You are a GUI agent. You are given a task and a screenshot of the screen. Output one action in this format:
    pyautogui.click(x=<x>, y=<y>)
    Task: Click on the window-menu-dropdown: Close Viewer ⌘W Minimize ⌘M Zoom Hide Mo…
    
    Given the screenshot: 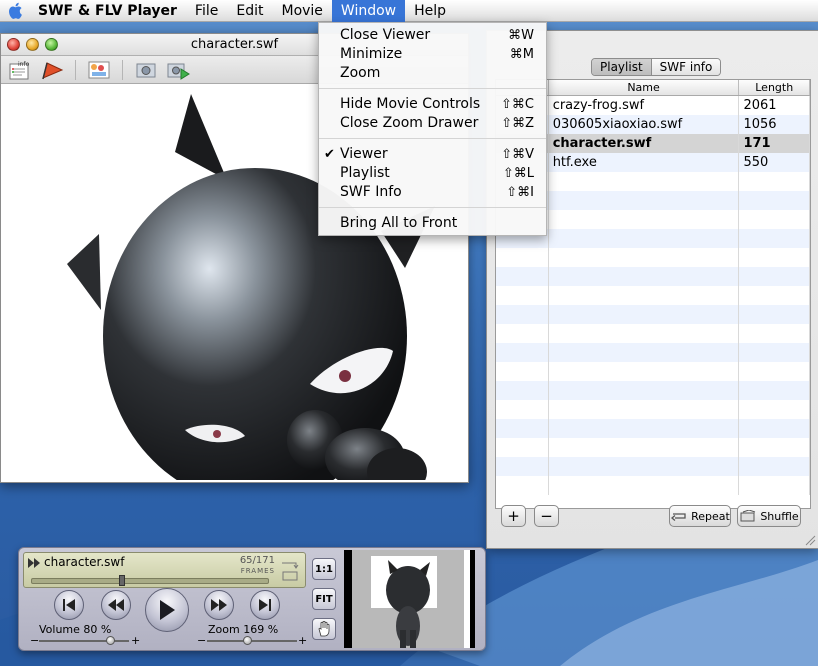 What is the action you would take?
    pyautogui.click(x=432, y=129)
    